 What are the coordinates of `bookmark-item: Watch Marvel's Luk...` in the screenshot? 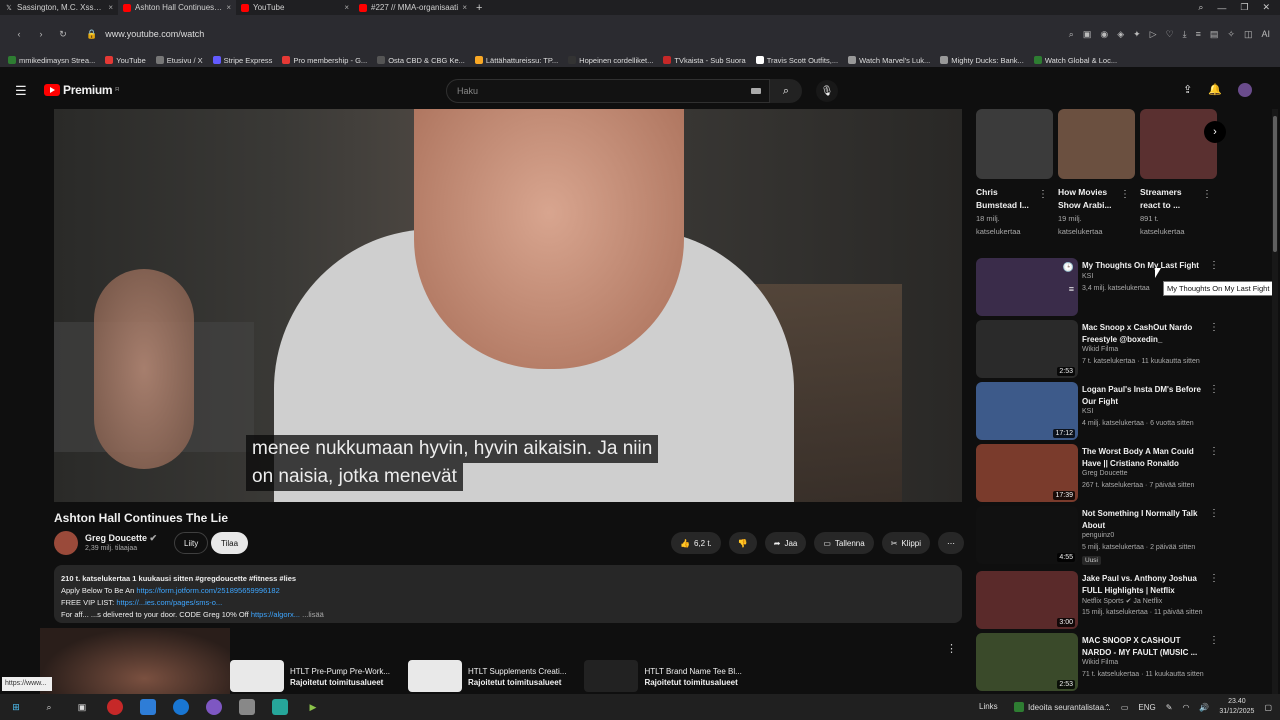 It's located at (889, 60).